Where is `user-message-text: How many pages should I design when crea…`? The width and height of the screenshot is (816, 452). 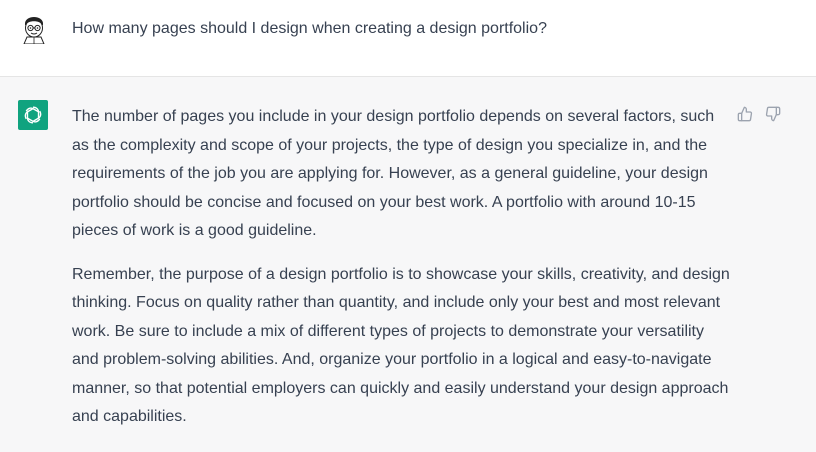 user-message-text: How many pages should I design when crea… is located at coordinates (309, 28).